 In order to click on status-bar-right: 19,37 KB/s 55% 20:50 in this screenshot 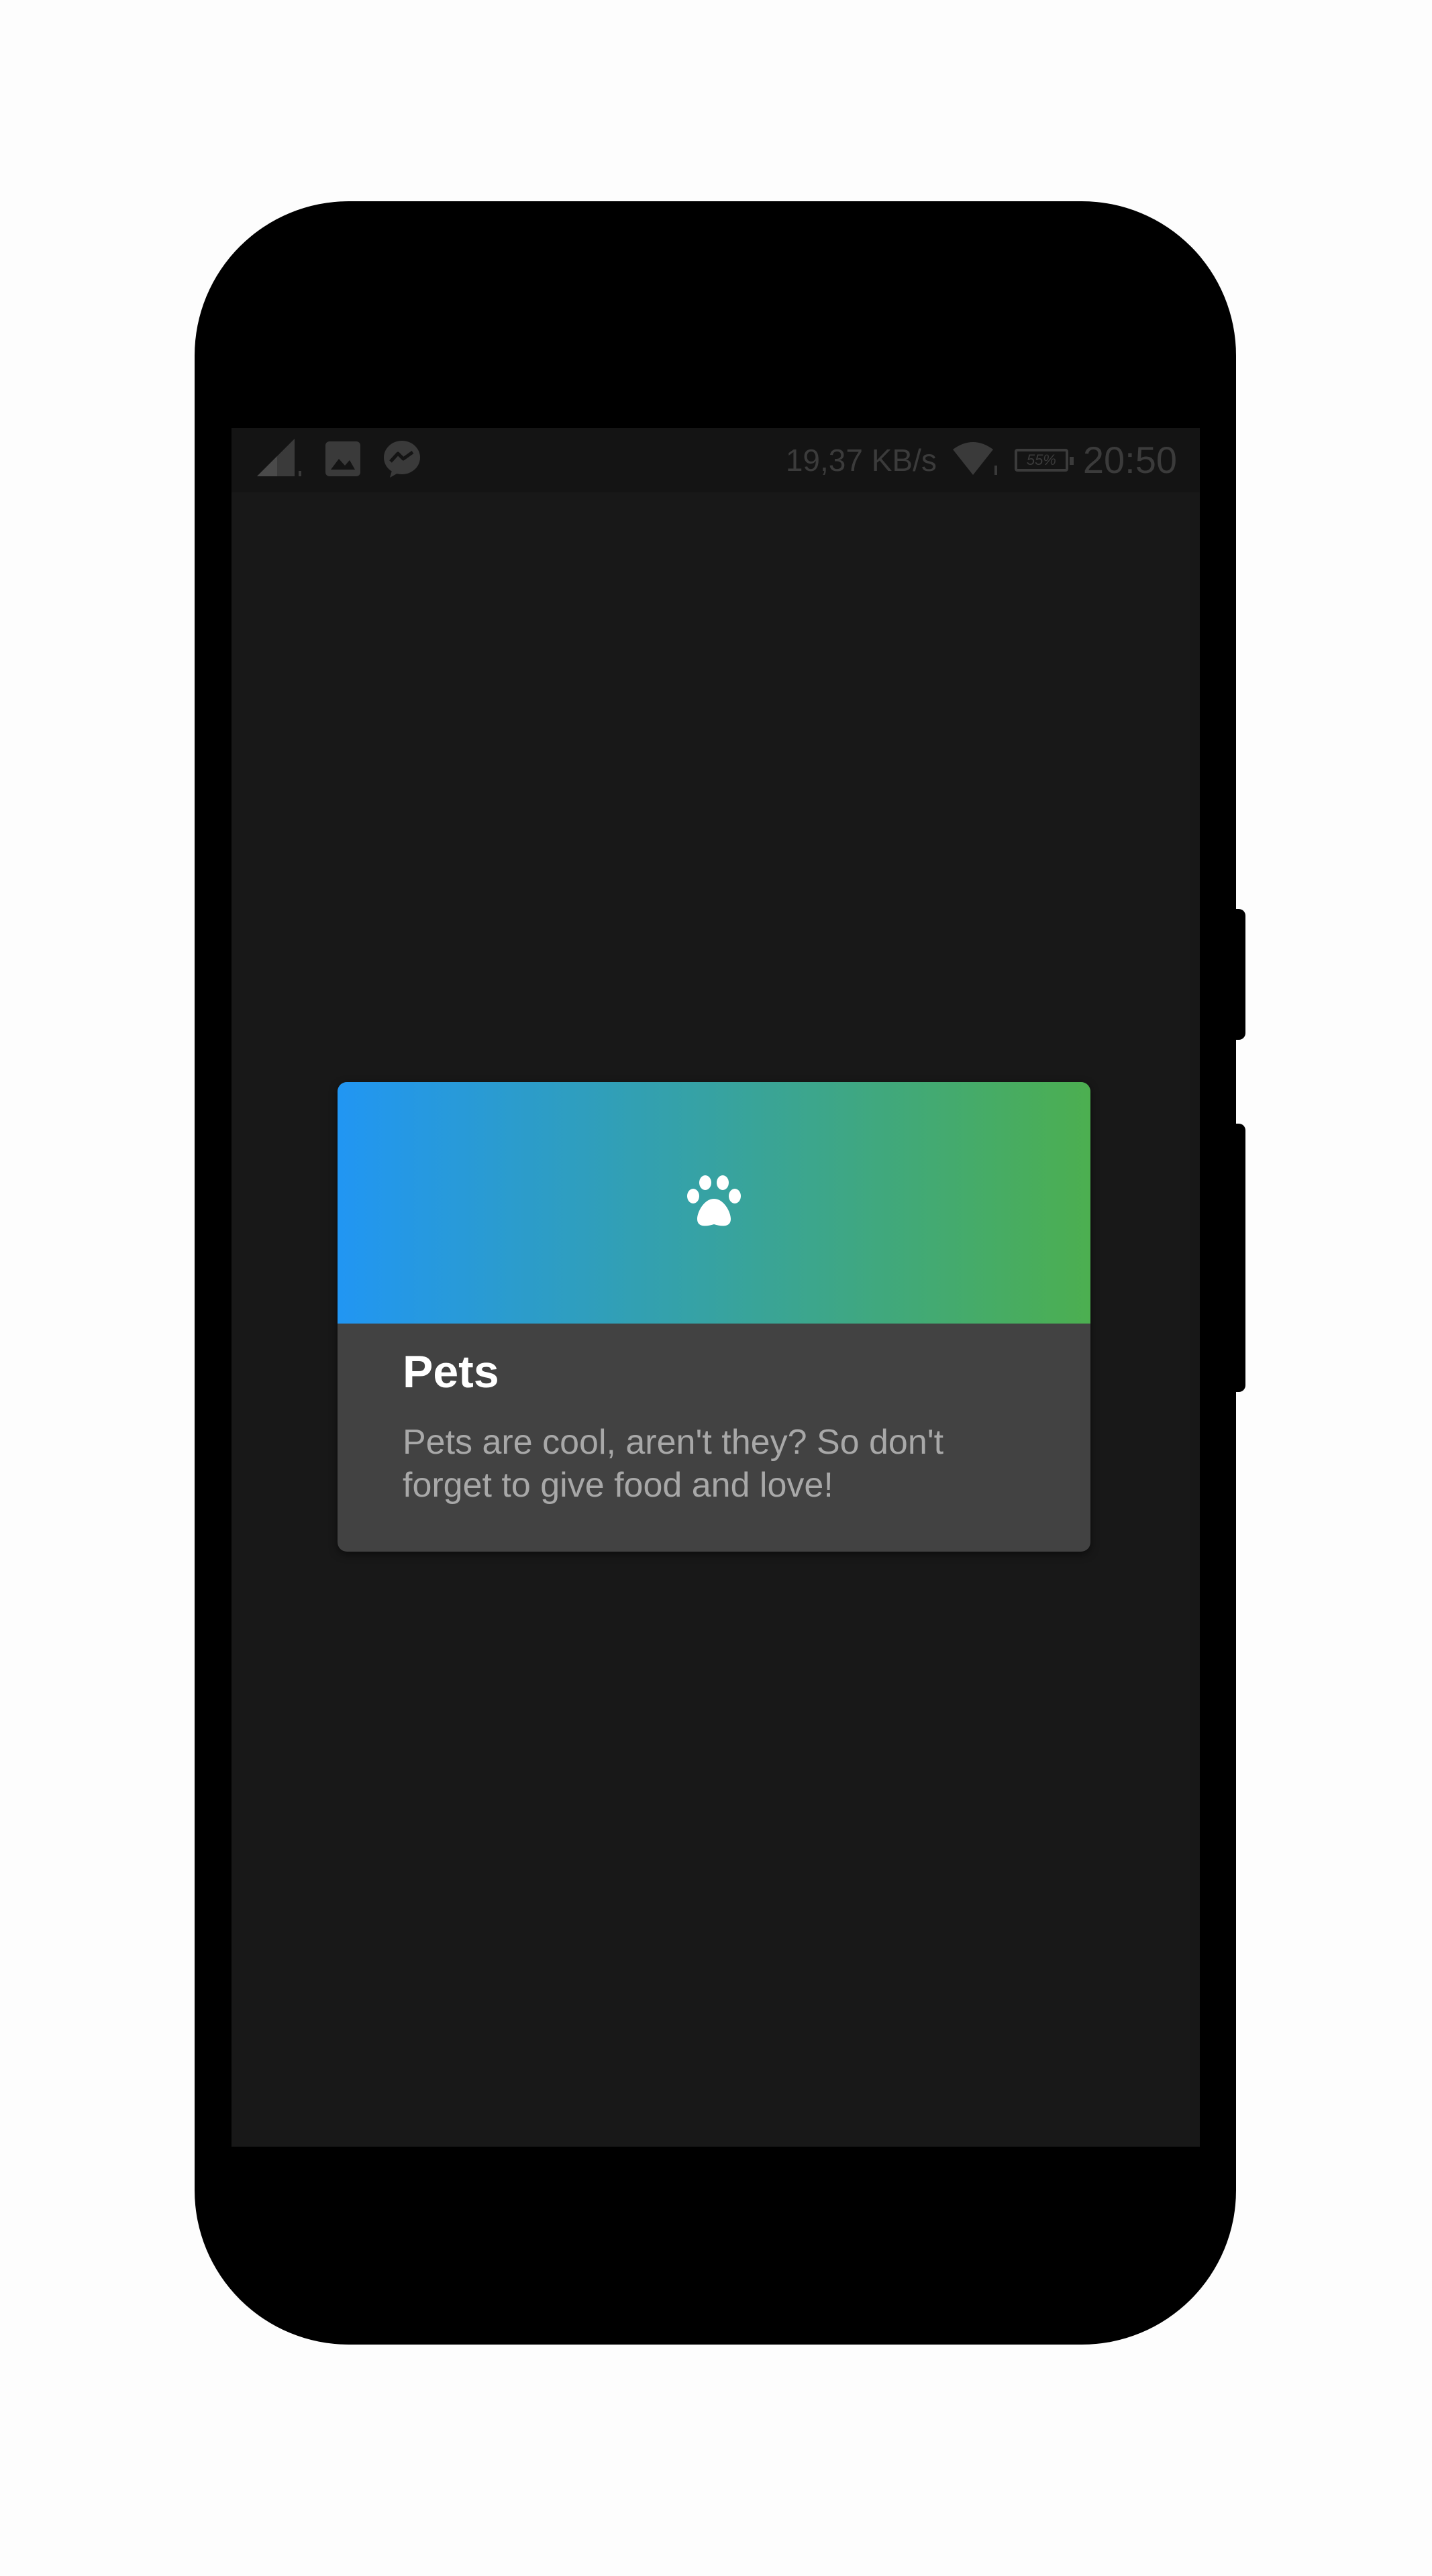, I will do `click(981, 460)`.